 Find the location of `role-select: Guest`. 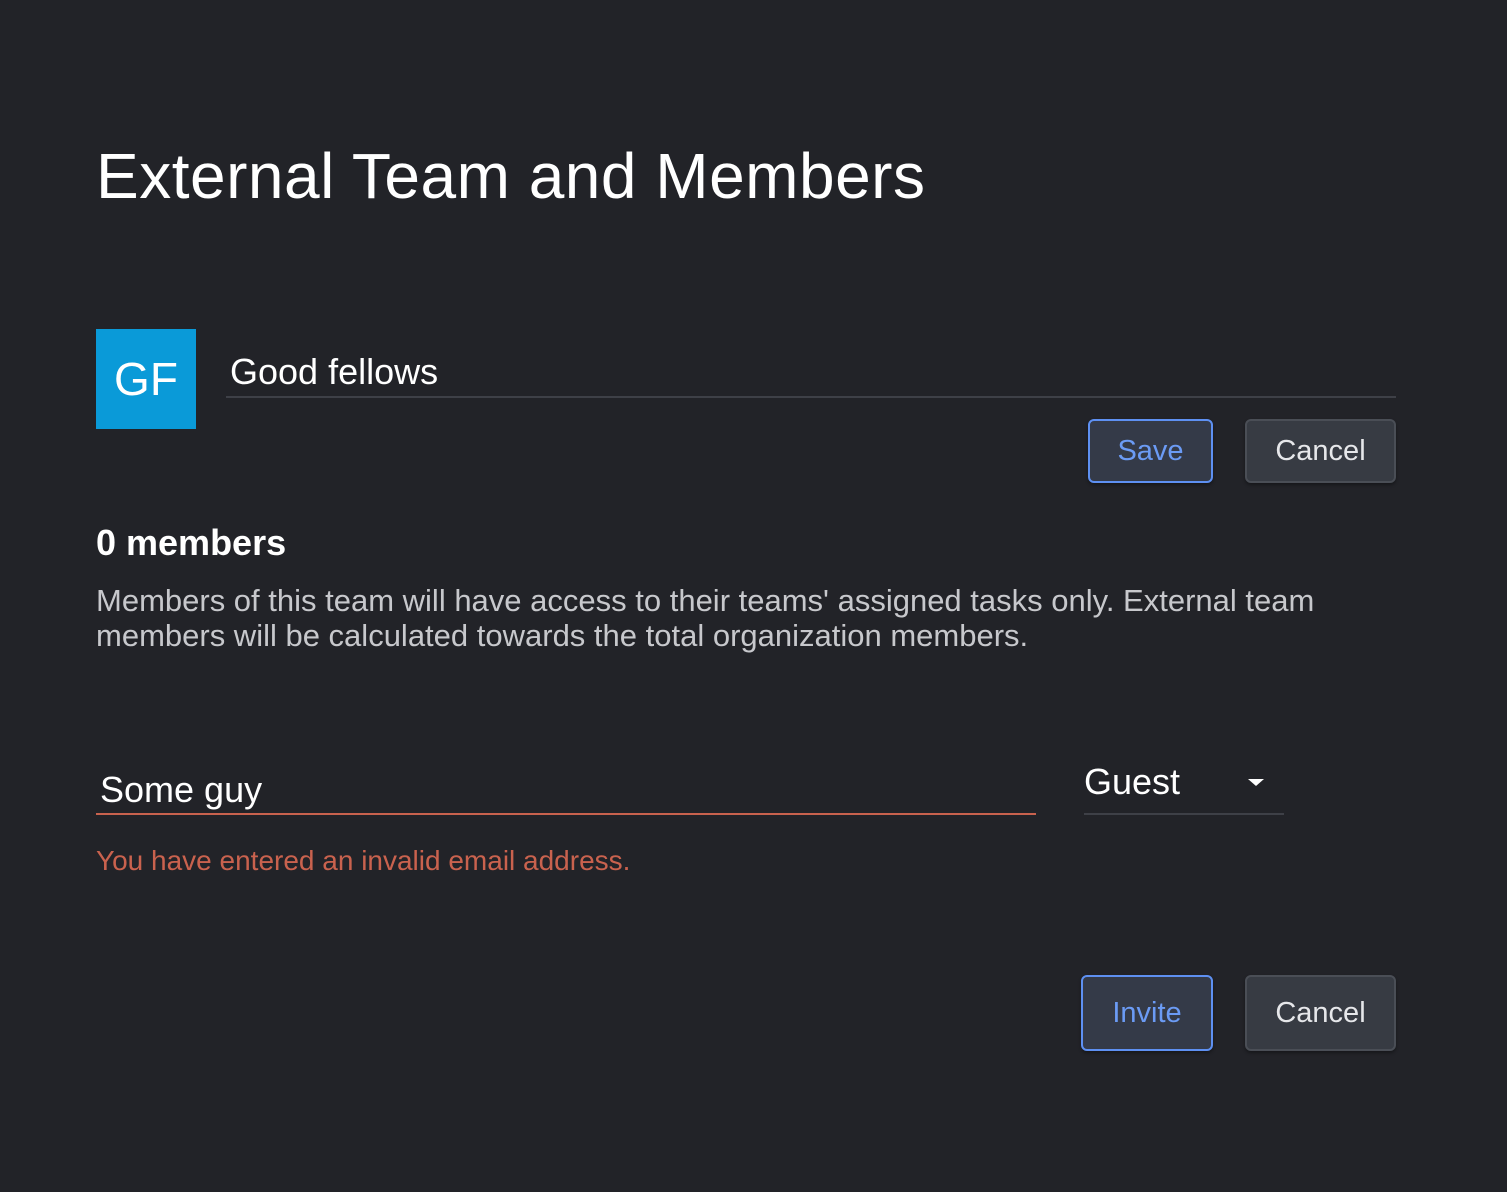

role-select: Guest is located at coordinates (1184, 786).